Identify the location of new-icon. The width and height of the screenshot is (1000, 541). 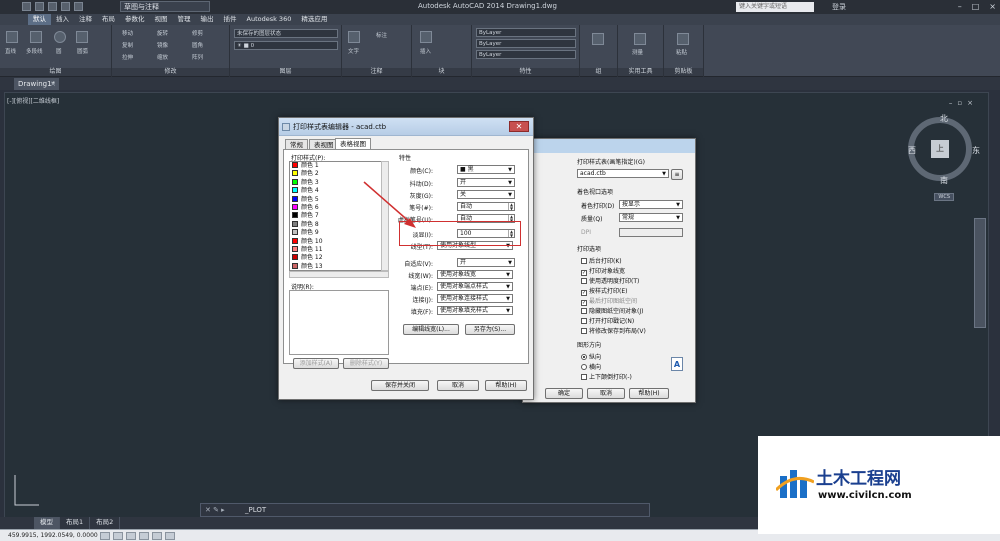
(26, 6).